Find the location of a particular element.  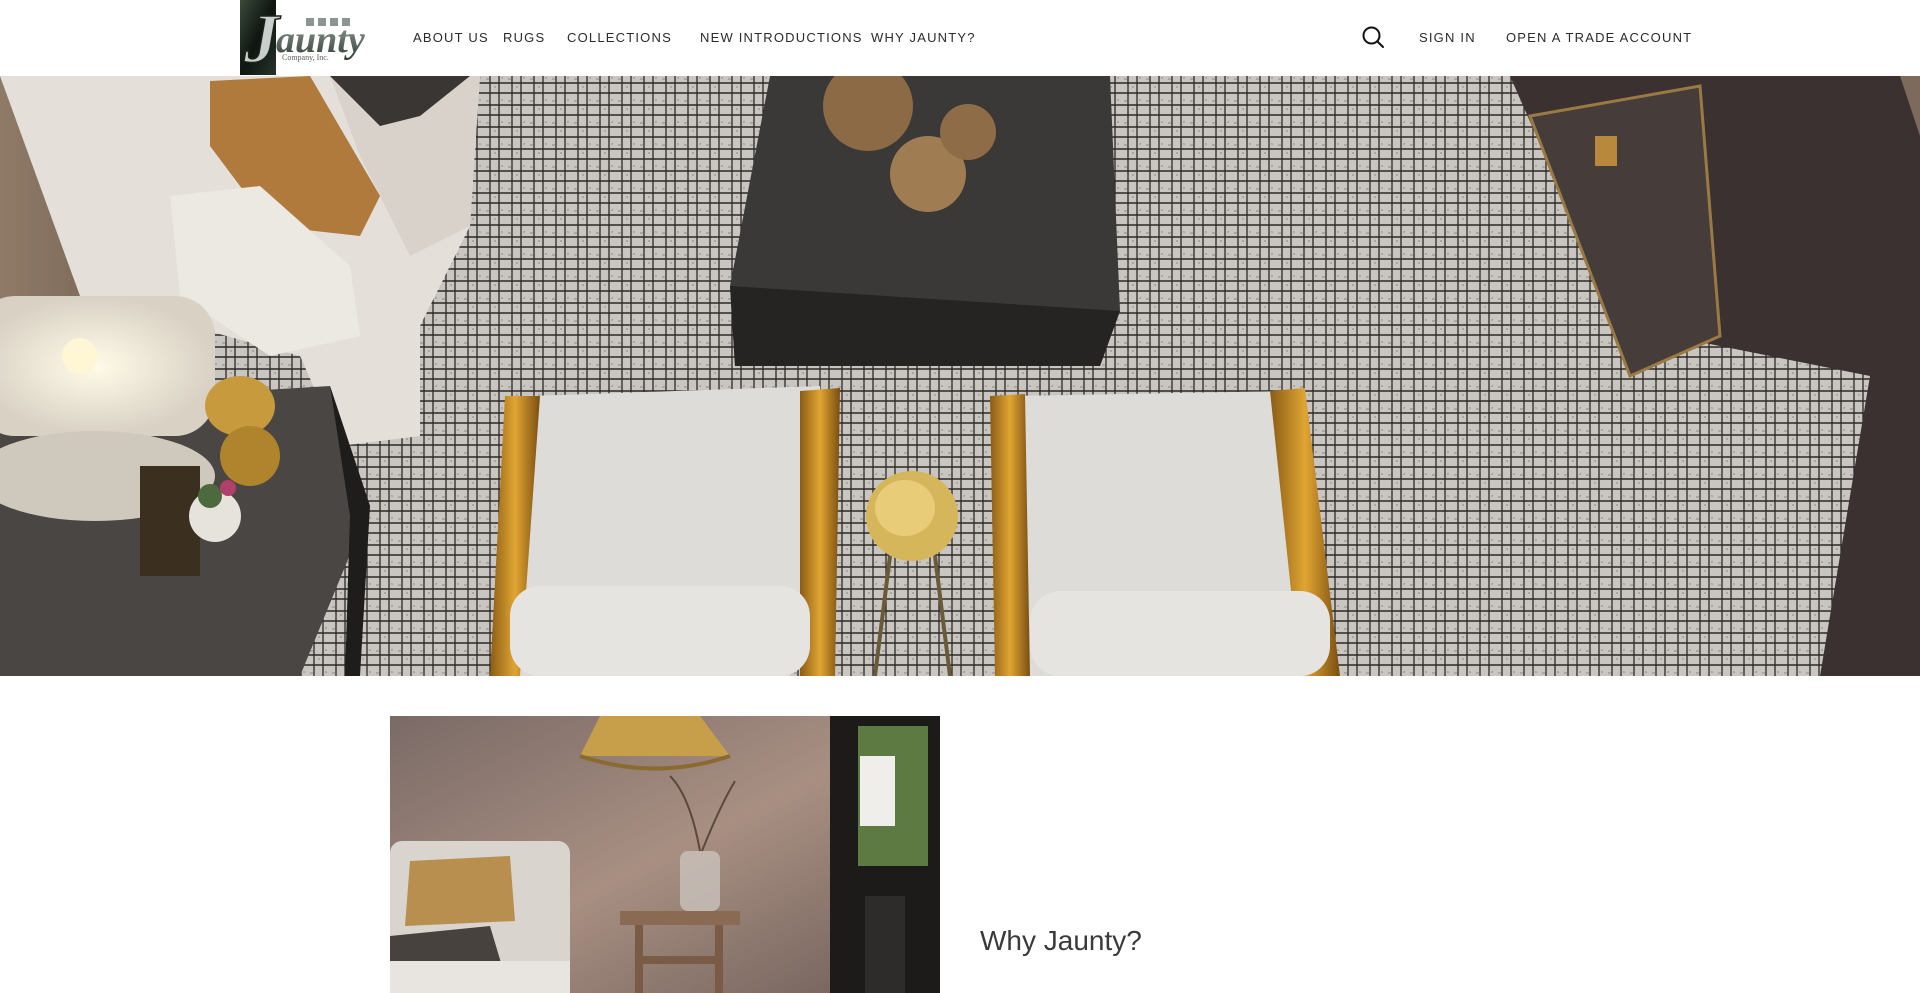

search-icon is located at coordinates (1373, 37).